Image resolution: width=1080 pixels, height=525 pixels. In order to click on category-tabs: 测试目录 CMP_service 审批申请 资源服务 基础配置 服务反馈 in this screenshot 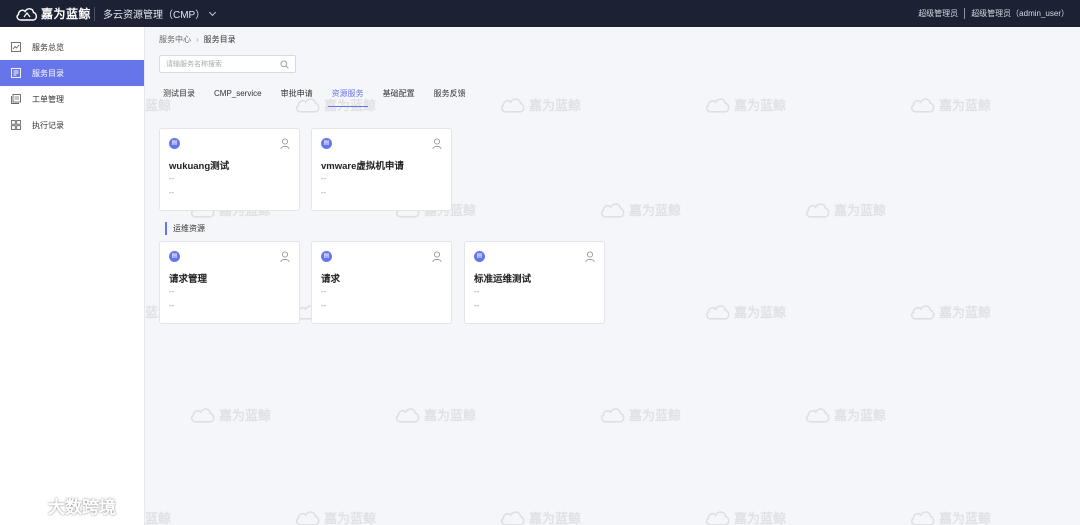, I will do `click(320, 98)`.